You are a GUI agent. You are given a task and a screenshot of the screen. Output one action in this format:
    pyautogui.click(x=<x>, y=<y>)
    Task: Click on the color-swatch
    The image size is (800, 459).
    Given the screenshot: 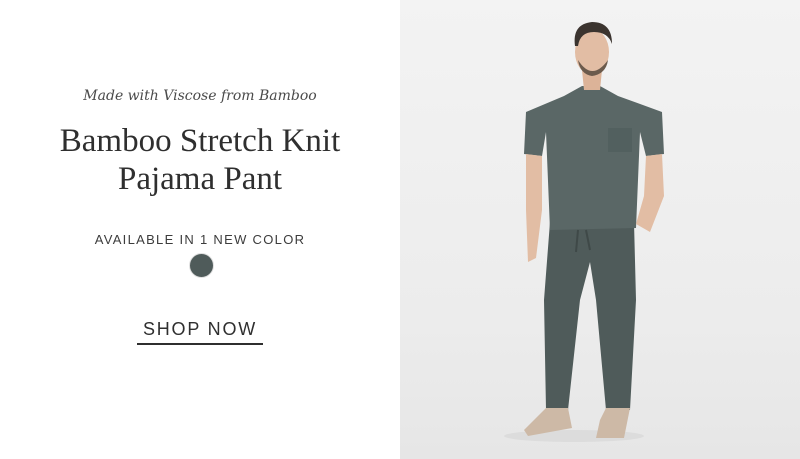 What is the action you would take?
    pyautogui.click(x=201, y=265)
    